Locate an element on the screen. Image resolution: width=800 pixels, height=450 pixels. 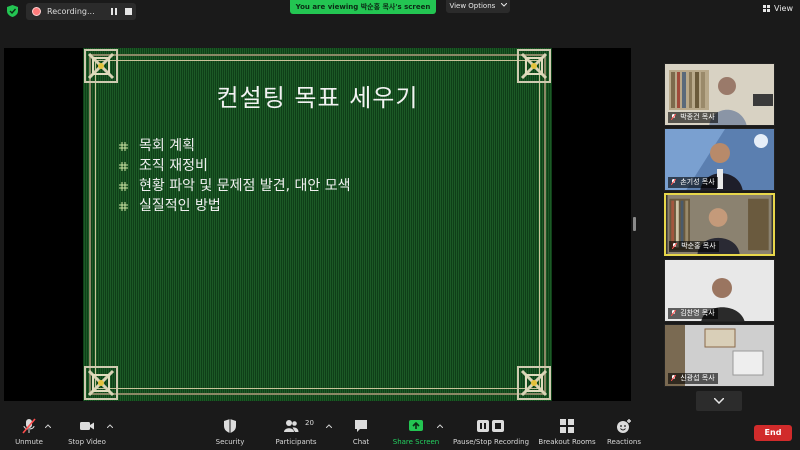
pause-stop-recording-label: Pause/Stop Recording is located at coordinates (491, 442).